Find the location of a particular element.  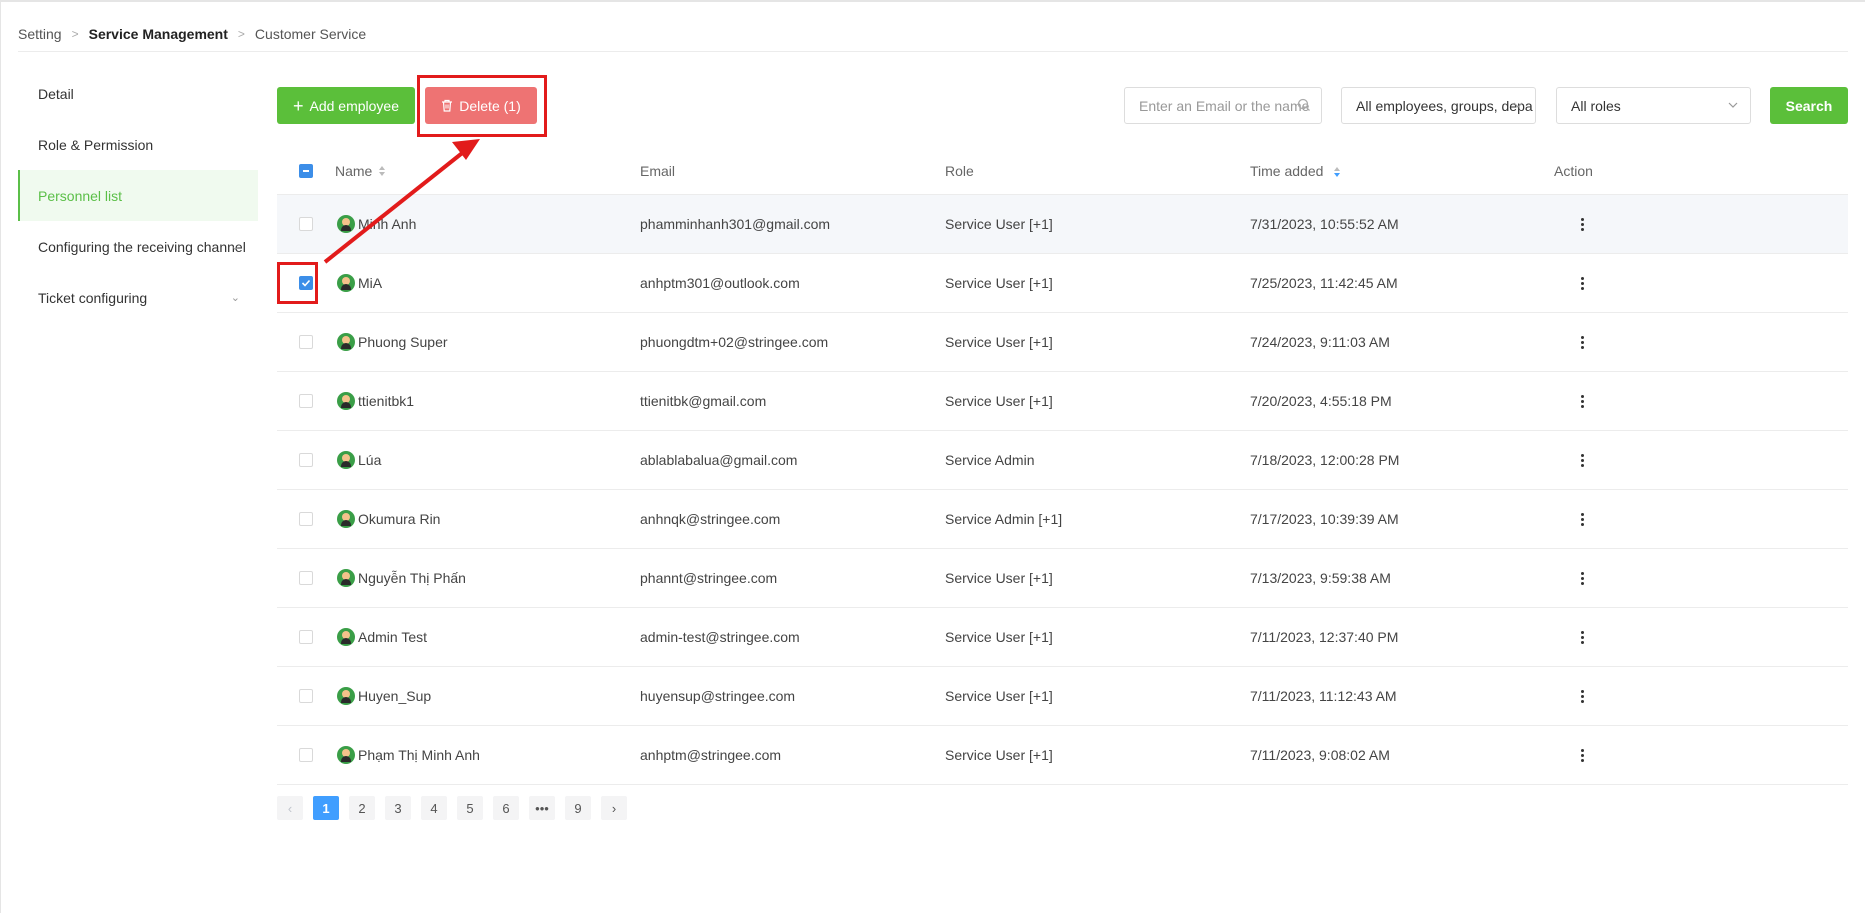

breadcrumb-service-management: Service Management is located at coordinates (158, 34).